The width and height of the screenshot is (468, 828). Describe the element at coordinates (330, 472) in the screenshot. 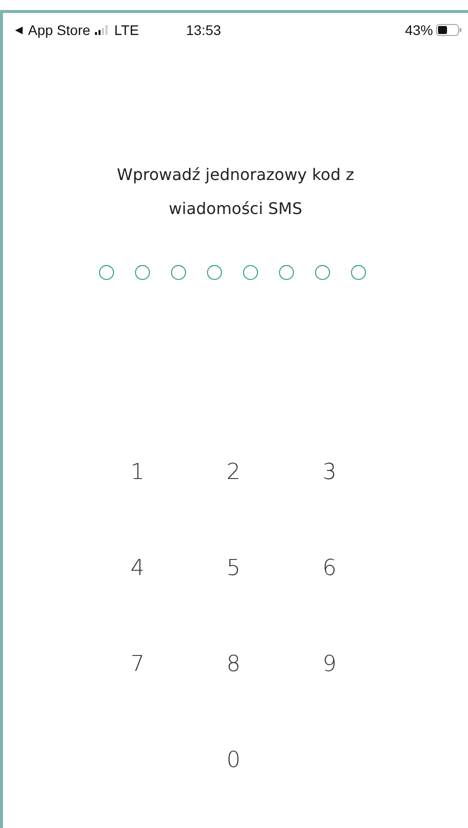

I see `keypad-key: 3` at that location.